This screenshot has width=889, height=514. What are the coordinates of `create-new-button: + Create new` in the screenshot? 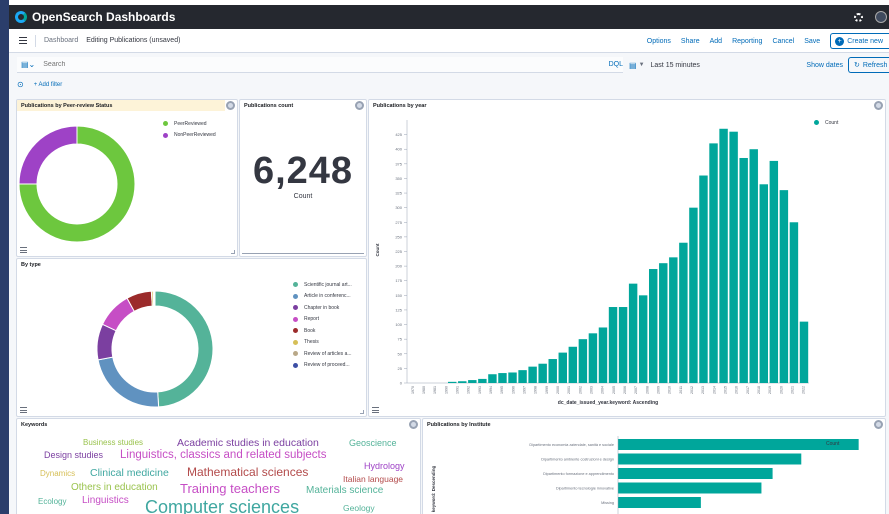 It's located at (859, 41).